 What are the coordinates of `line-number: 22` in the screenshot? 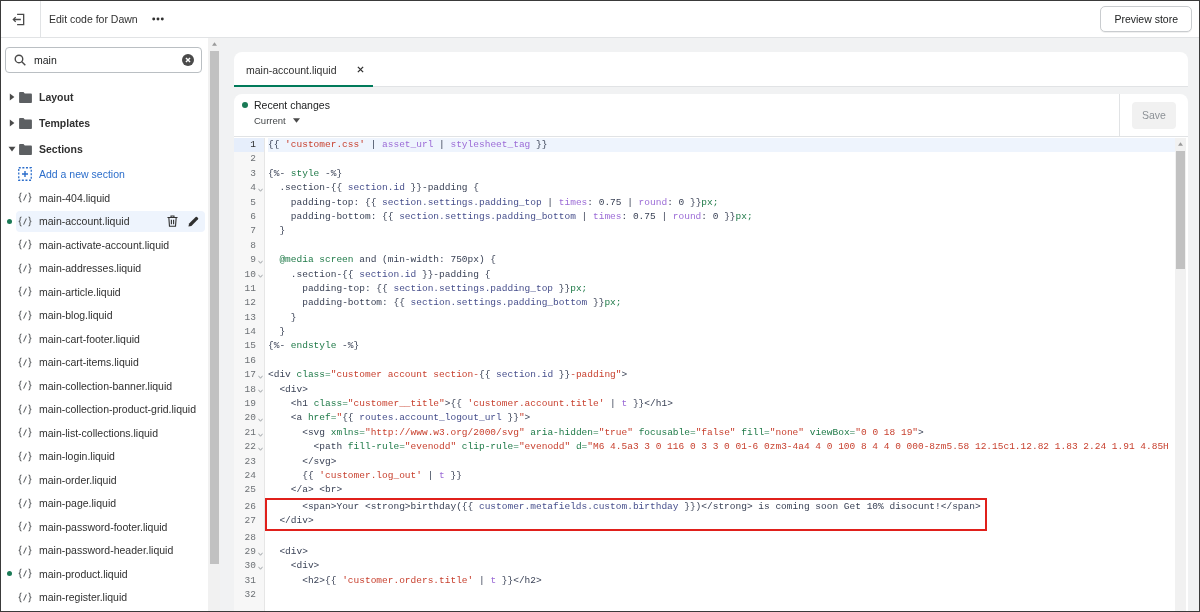 It's located at (250, 447).